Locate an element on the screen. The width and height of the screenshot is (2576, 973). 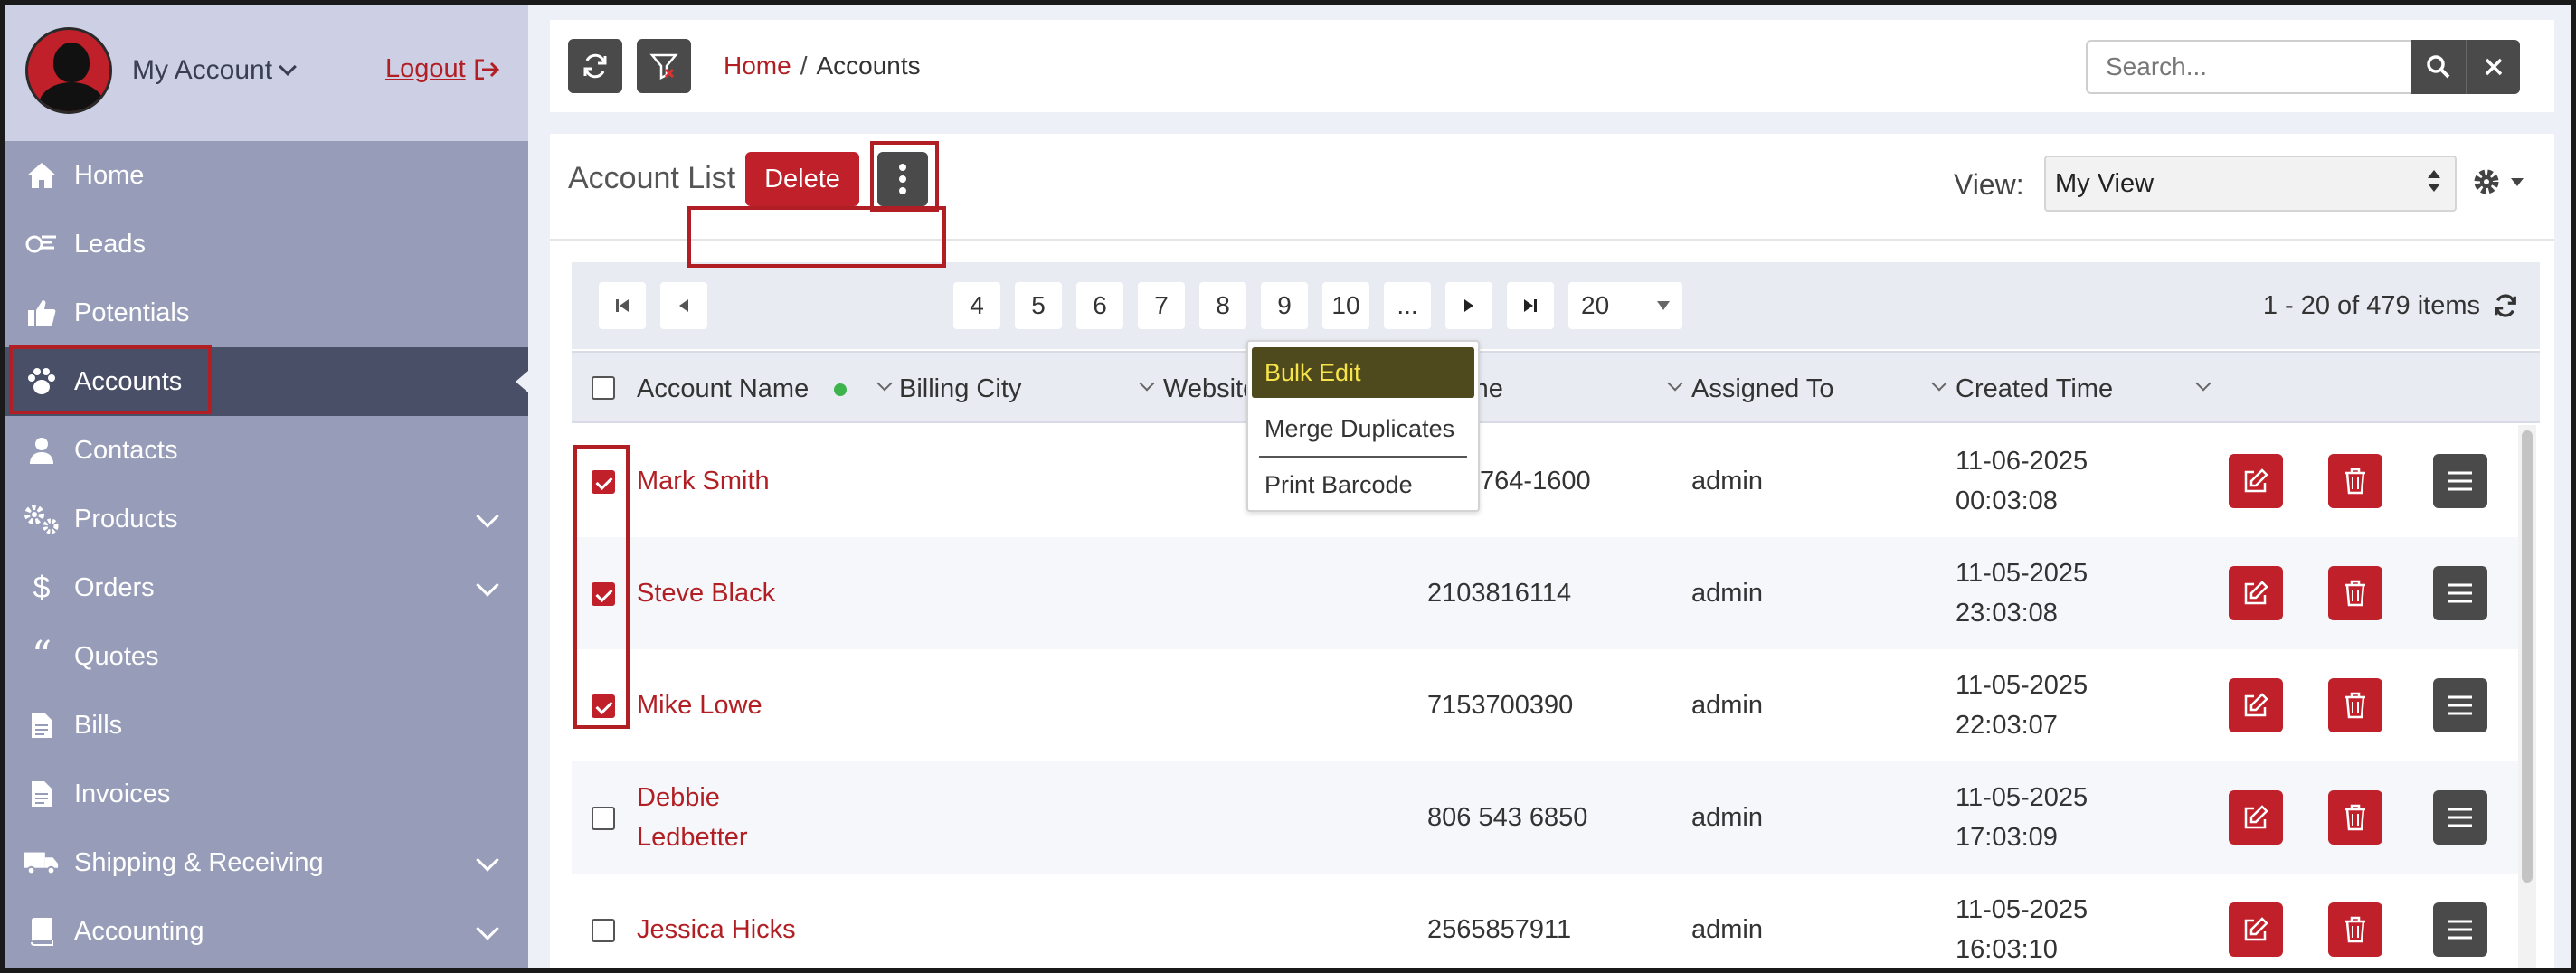
sidebar-item-invoices: Invoices is located at coordinates (264, 794).